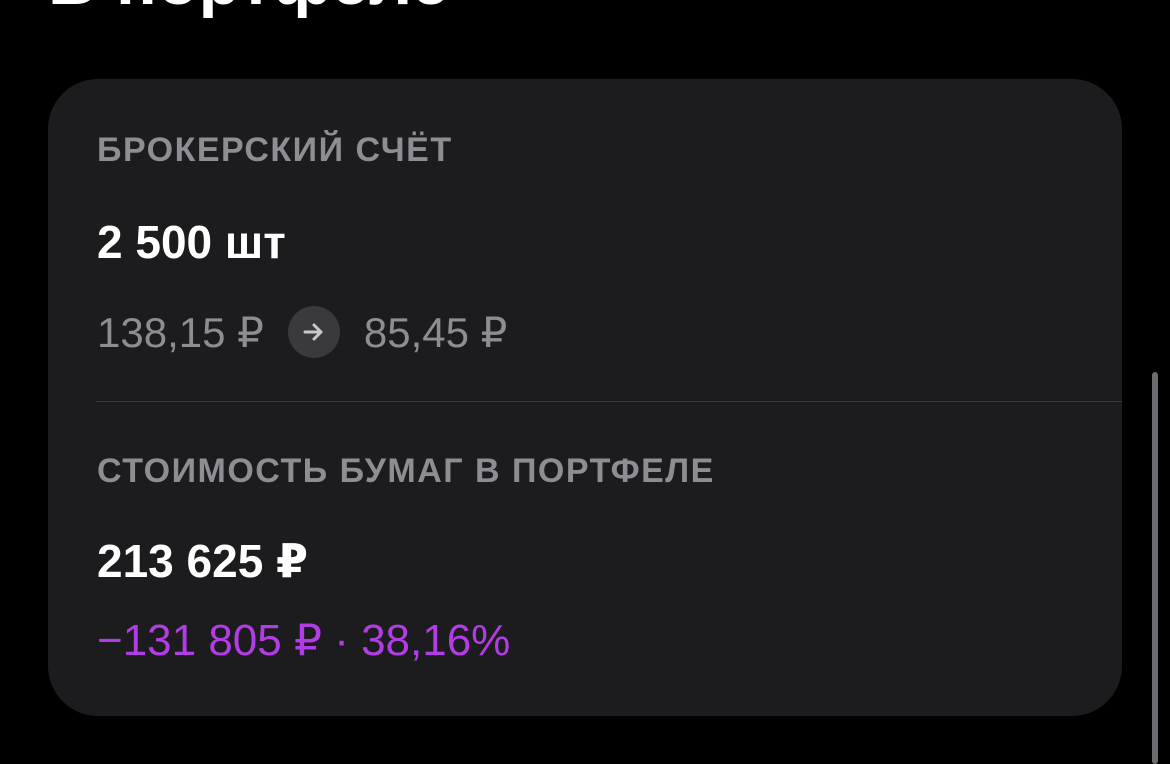 The width and height of the screenshot is (1170, 764). What do you see at coordinates (1155, 568) in the screenshot?
I see `scrollbar` at bounding box center [1155, 568].